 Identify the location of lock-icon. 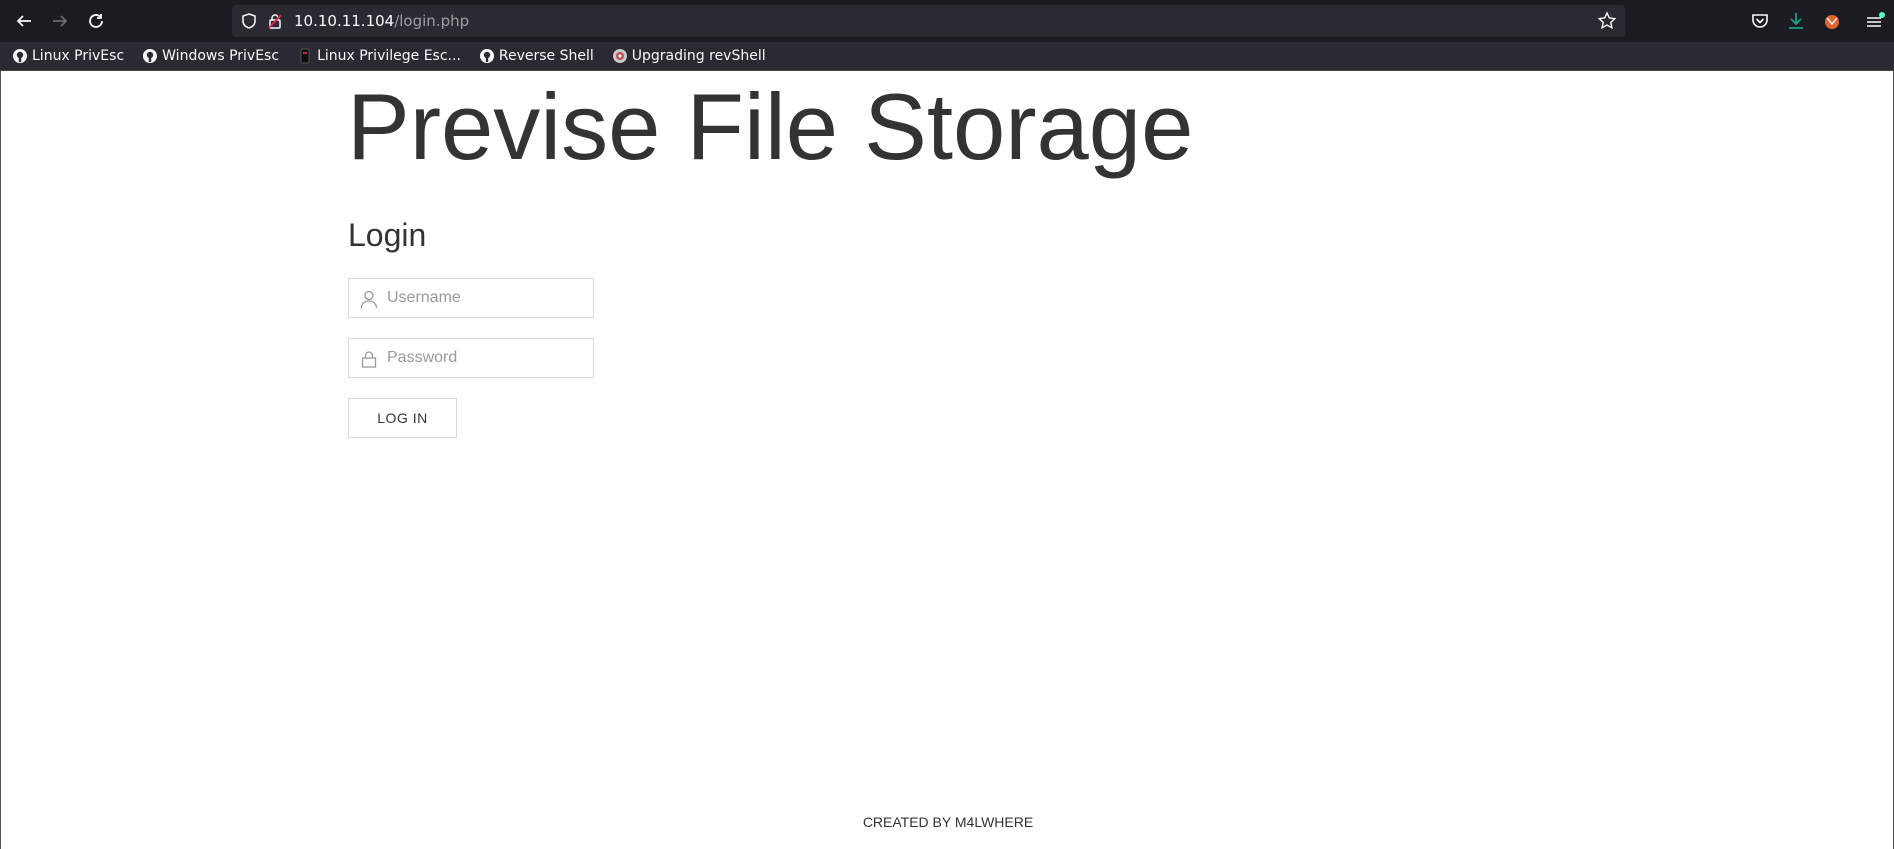
(369, 359).